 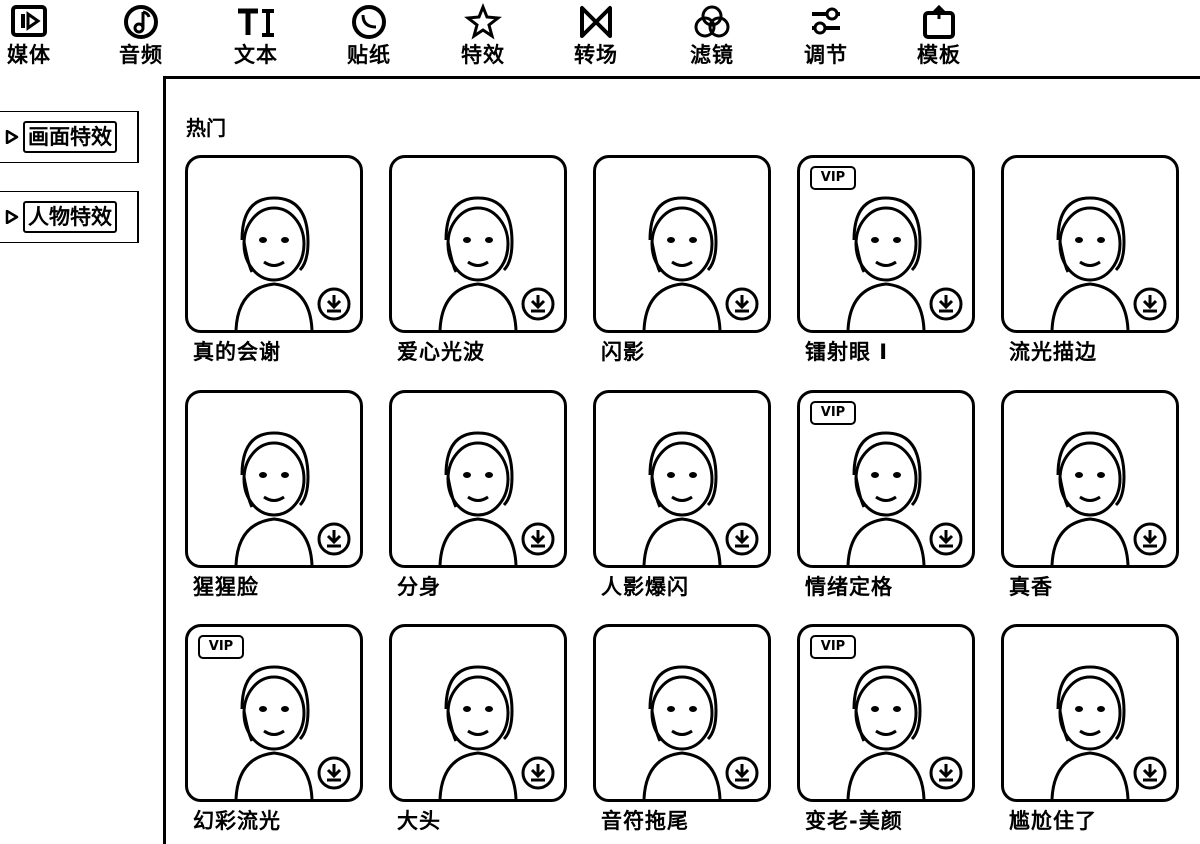 What do you see at coordinates (483, 55) in the screenshot?
I see `tab-label: 特效` at bounding box center [483, 55].